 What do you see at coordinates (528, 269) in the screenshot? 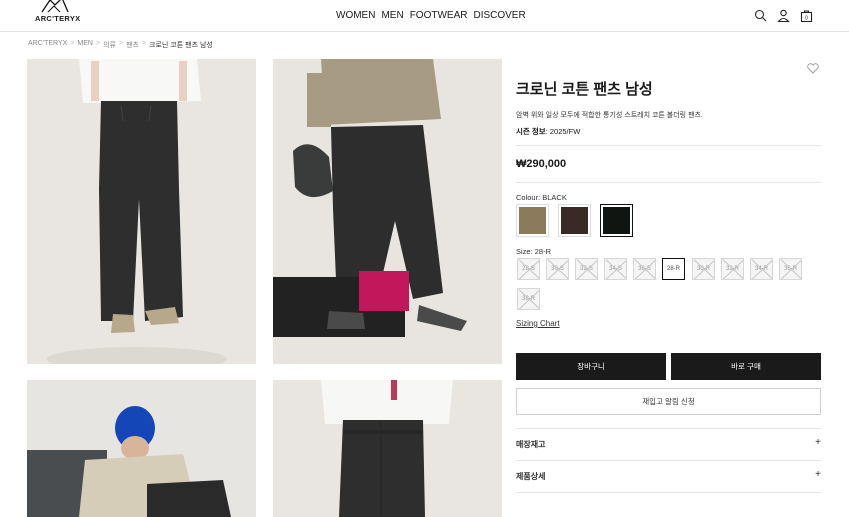
I see `size-option: 28-S` at bounding box center [528, 269].